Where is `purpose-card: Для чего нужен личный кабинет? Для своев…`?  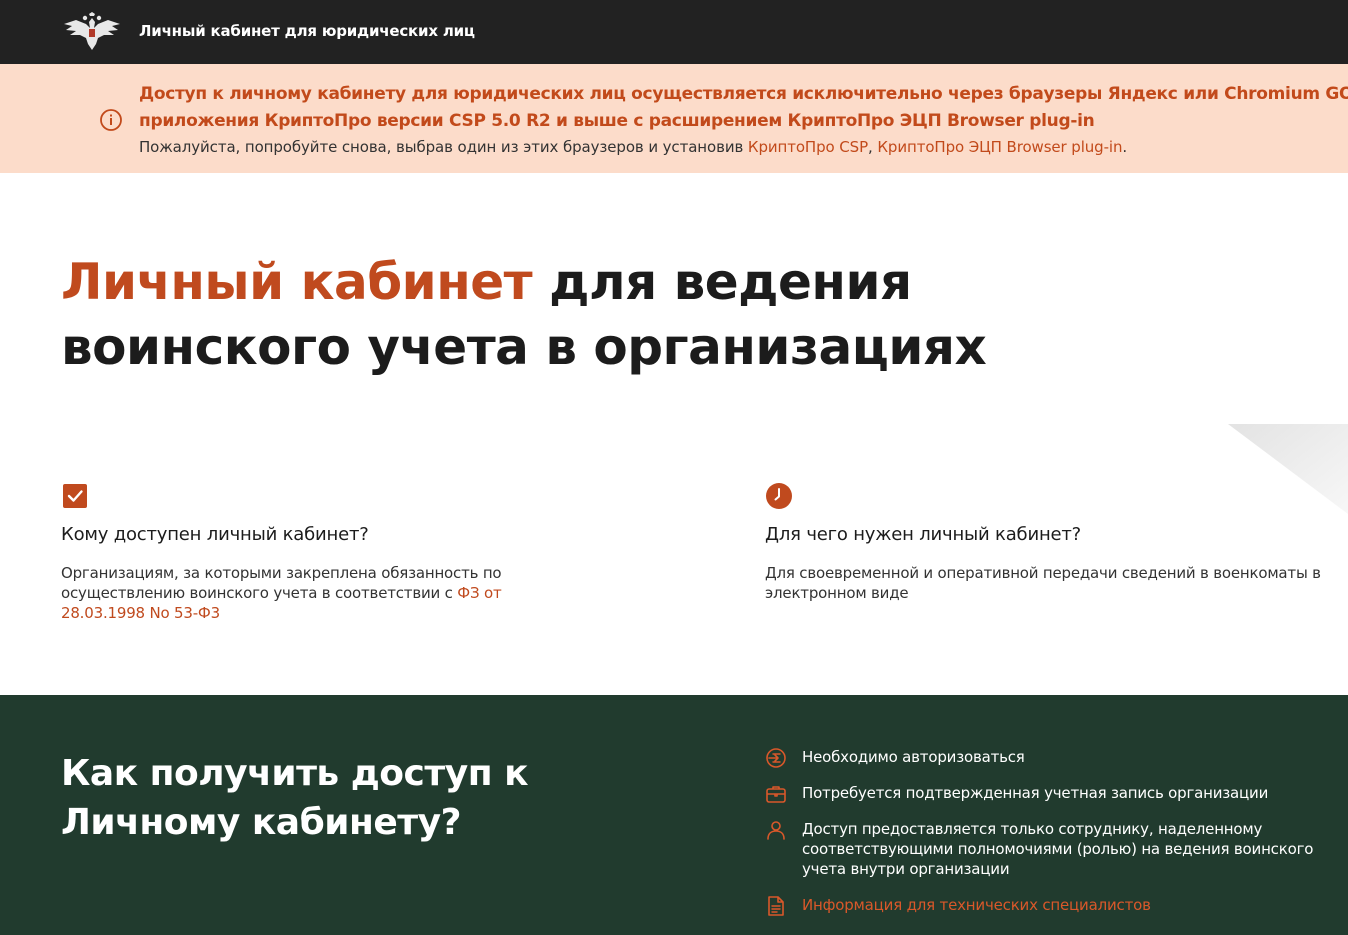 purpose-card: Для чего нужен личный кабинет? Для своев… is located at coordinates (1056, 542).